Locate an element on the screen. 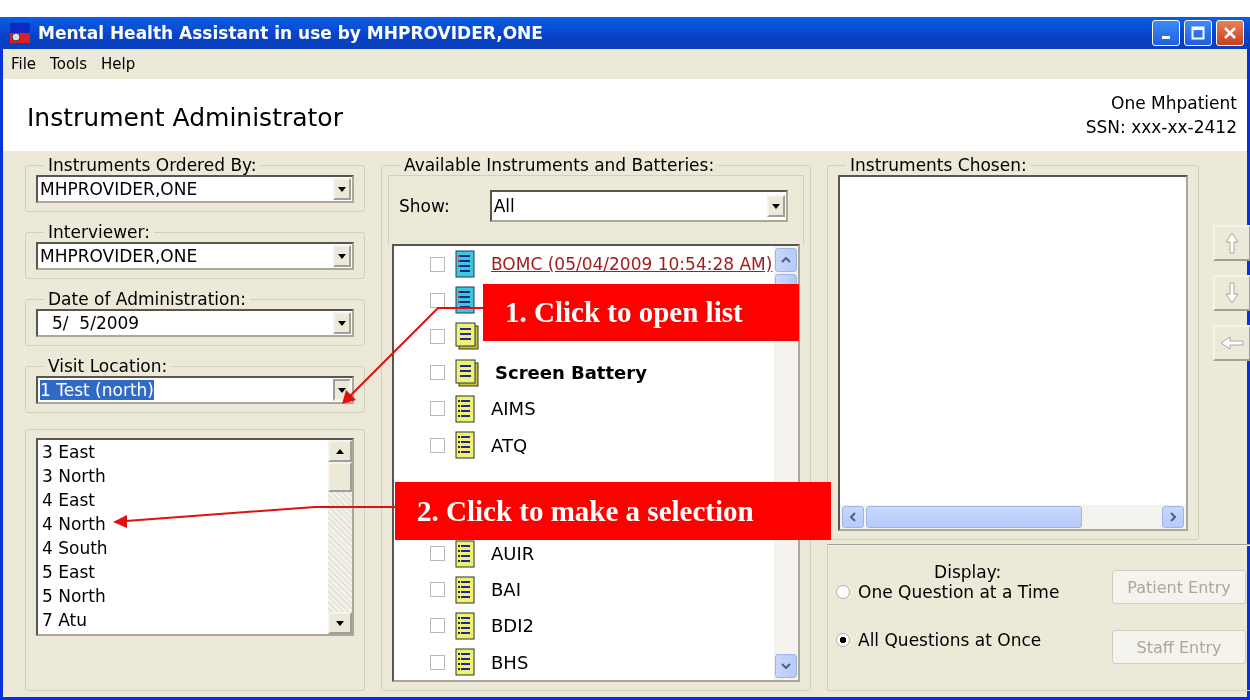 The height and width of the screenshot is (700, 1250). instruction-tooltip: 2. Click to make a selection is located at coordinates (613, 511).